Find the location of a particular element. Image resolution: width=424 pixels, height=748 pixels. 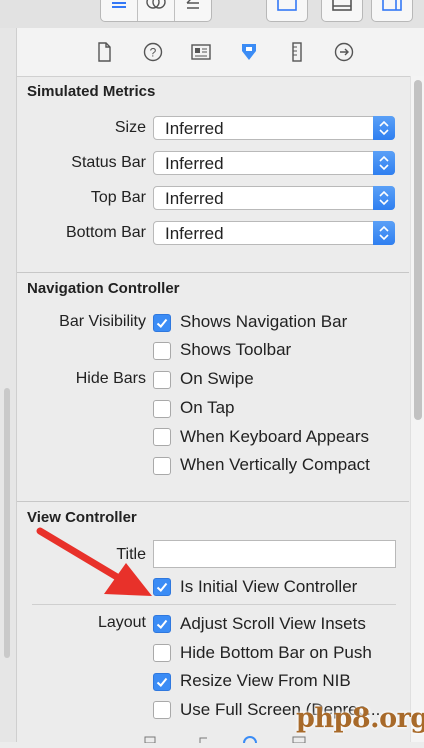

inspector-scrollbar is located at coordinates (417, 409).